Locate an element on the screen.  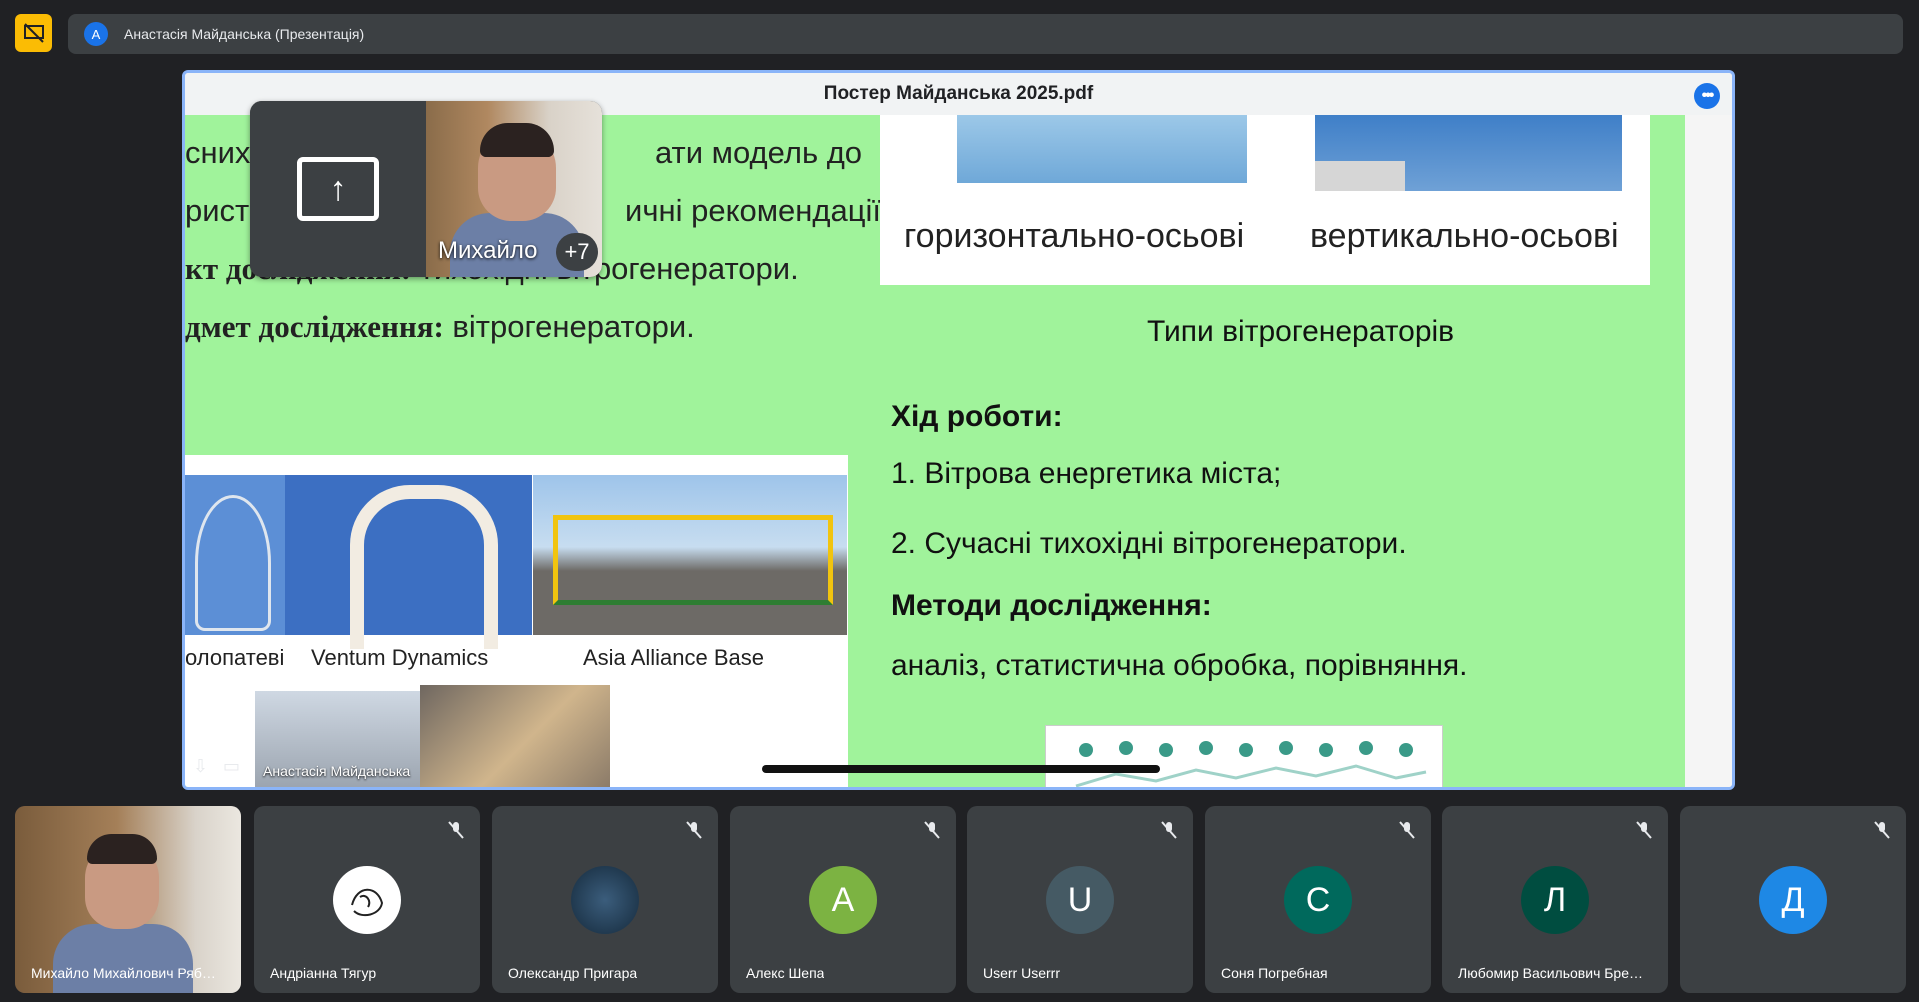
horizontal-turbine-image is located at coordinates (1102, 149).